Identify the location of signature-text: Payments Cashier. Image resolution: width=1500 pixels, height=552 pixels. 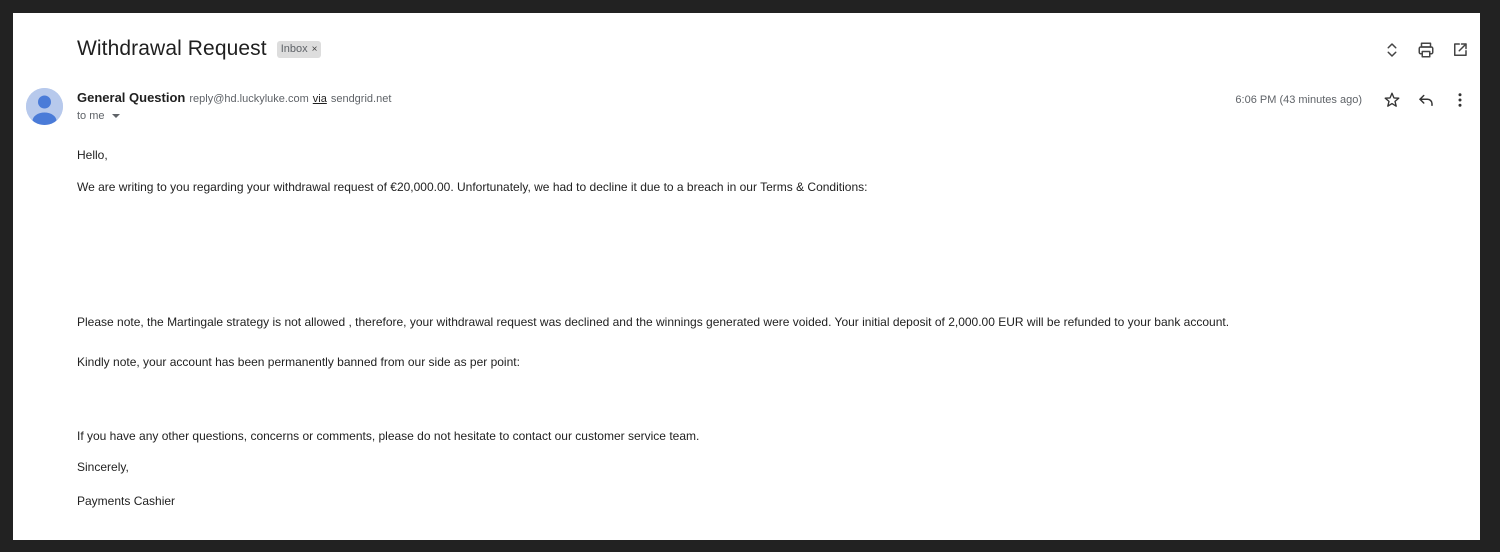
(126, 501).